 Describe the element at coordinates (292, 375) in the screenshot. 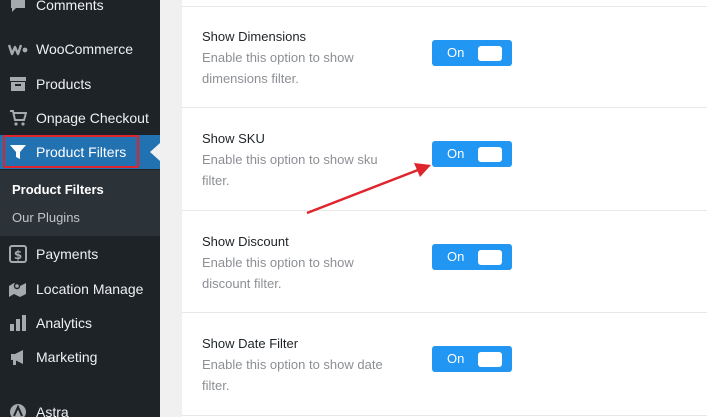

I see `setting-description: Enable this option to show date filter.` at that location.